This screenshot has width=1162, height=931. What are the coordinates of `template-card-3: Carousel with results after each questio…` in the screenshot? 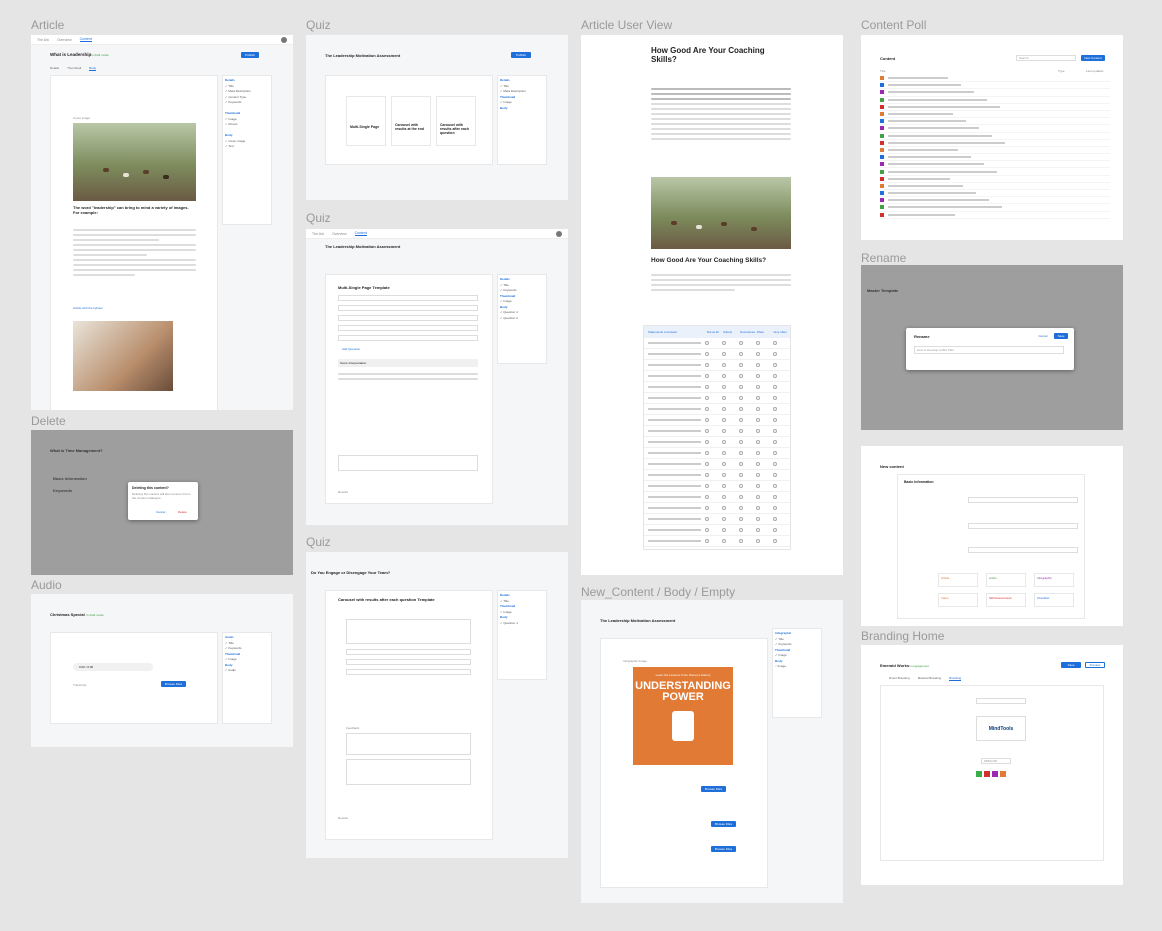 It's located at (456, 121).